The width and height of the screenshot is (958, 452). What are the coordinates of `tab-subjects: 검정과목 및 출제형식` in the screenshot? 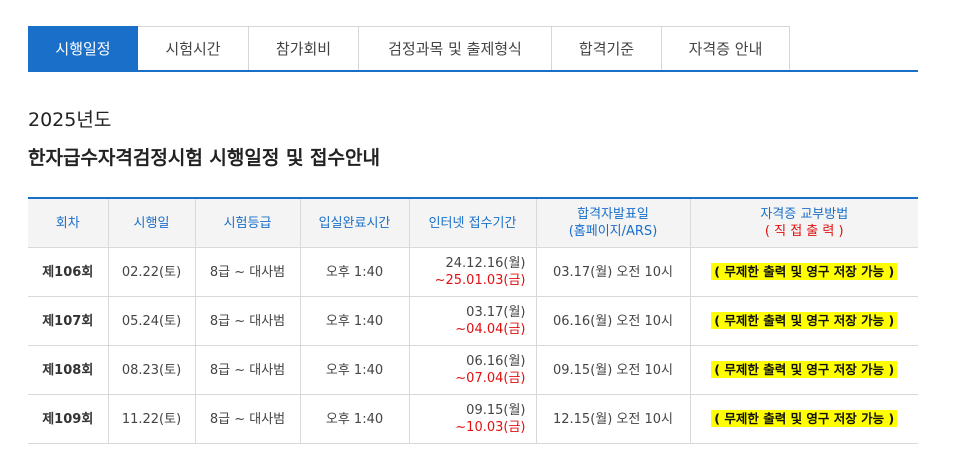 It's located at (455, 48).